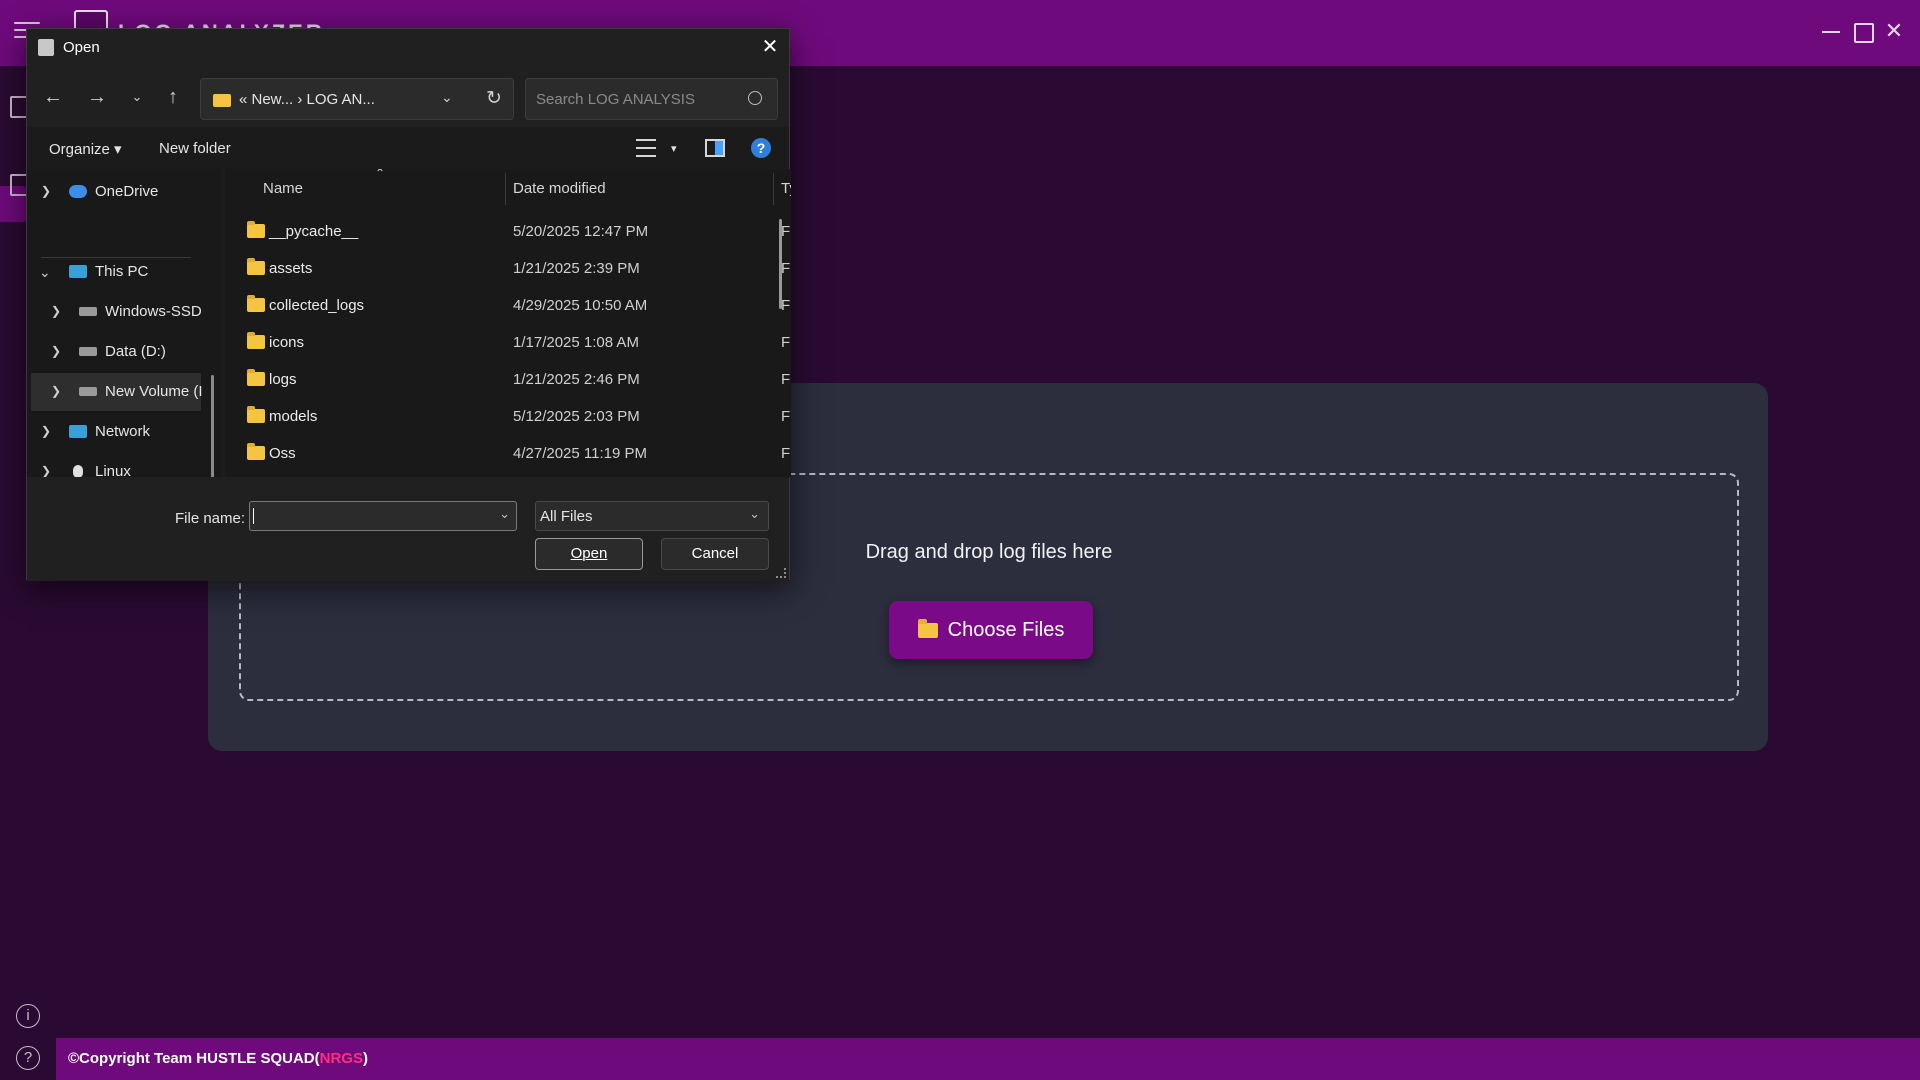 The image size is (1920, 1080). What do you see at coordinates (581, 231) in the screenshot?
I see `file-date: 5/20/2025 12:47 PM` at bounding box center [581, 231].